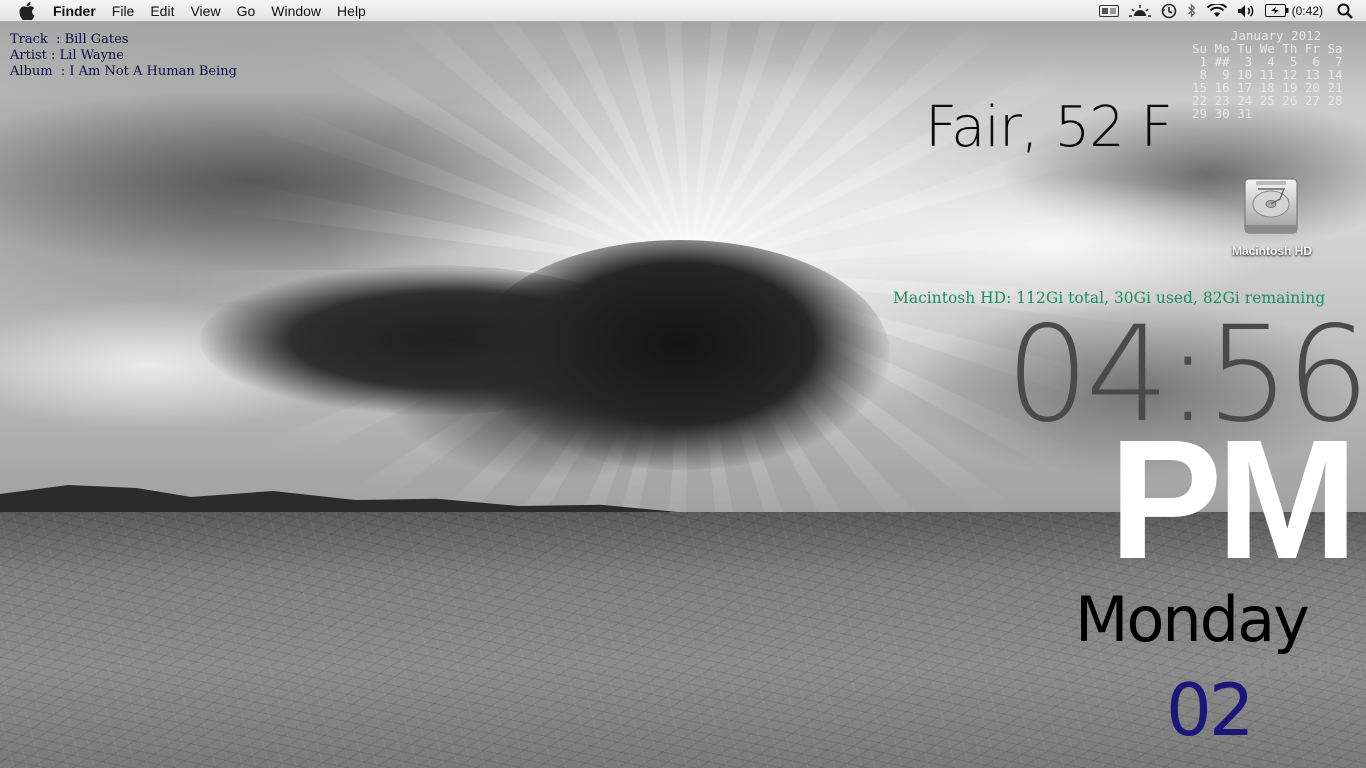  Describe the element at coordinates (74, 11) in the screenshot. I see `menu-finder: Finder` at that location.